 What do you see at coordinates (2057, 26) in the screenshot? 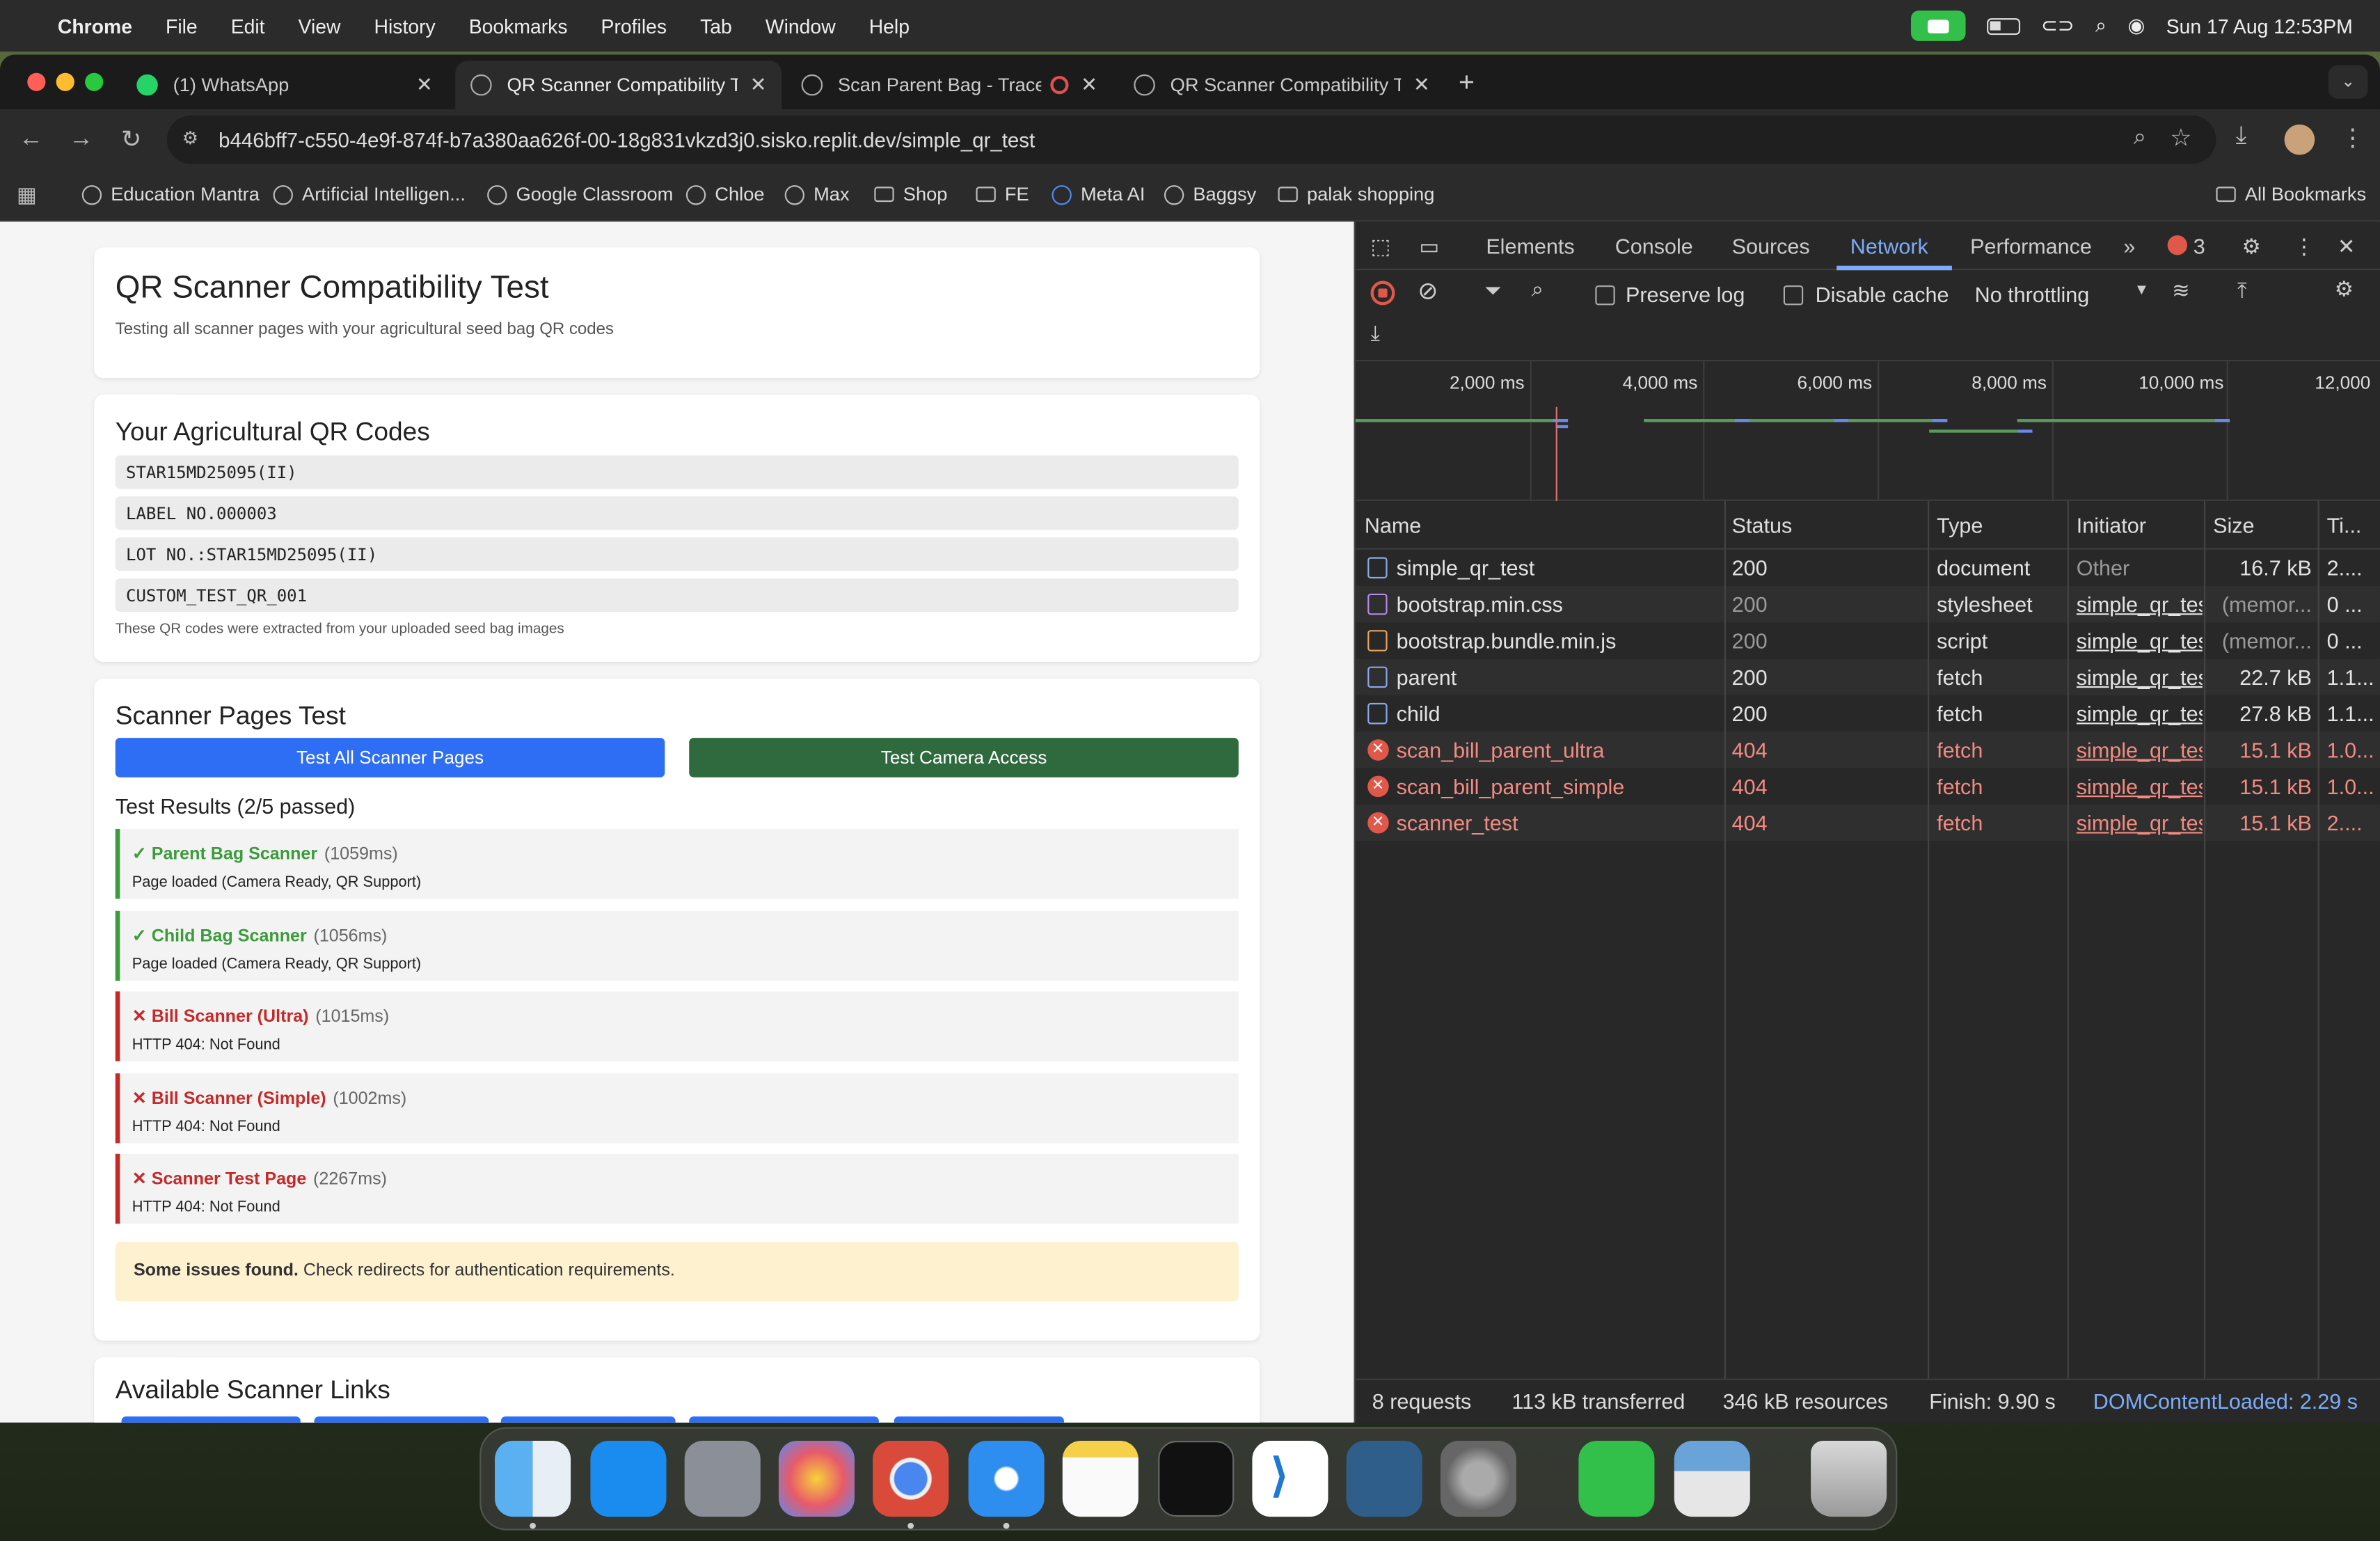
I see `screen-mirroring-icon: ⊂⊃` at bounding box center [2057, 26].